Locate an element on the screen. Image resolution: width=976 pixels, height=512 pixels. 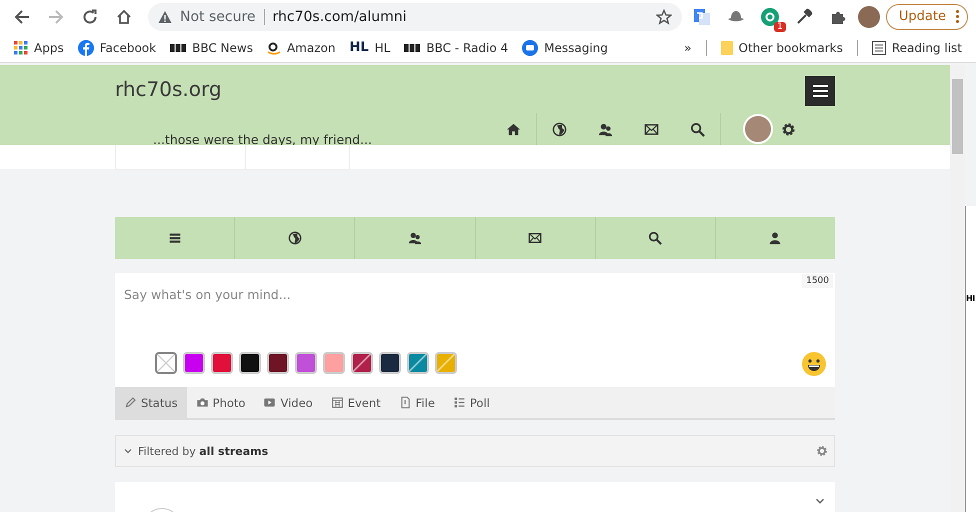
bookmarks-overflow-button: » is located at coordinates (688, 47).